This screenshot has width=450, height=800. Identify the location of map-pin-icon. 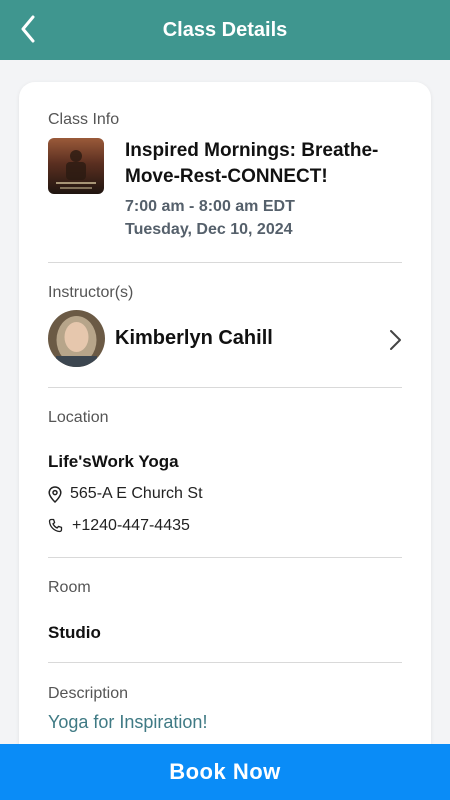
(55, 494).